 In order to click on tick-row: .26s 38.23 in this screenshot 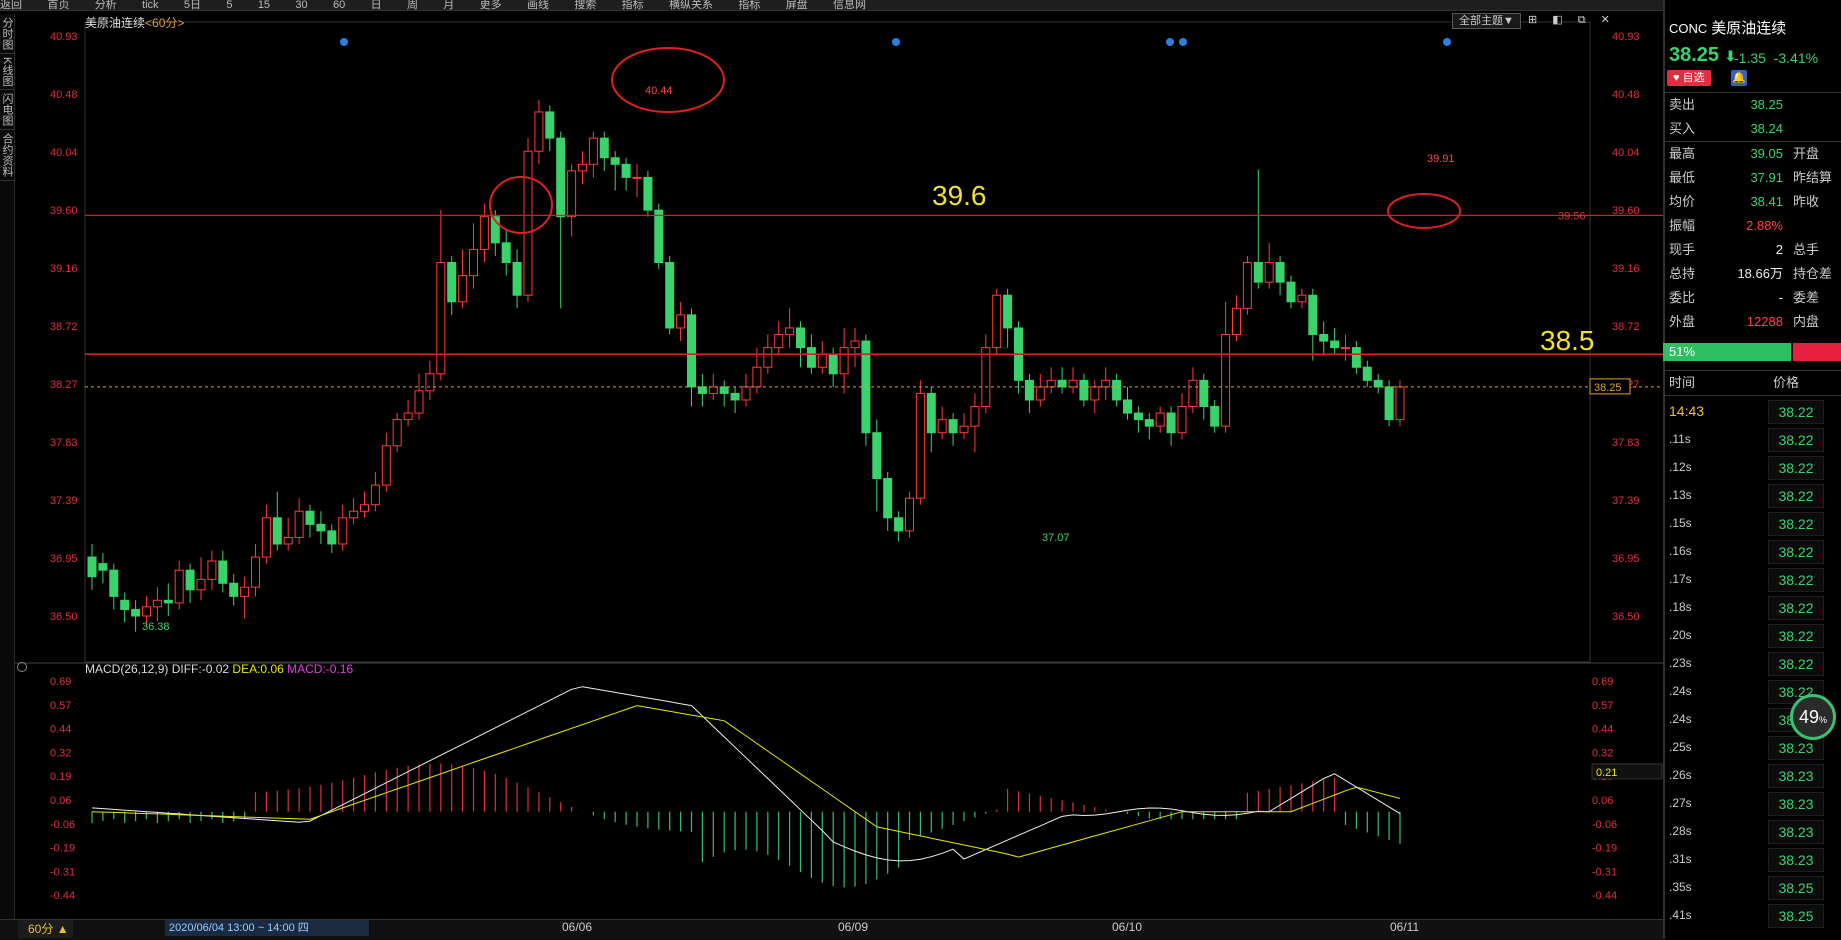, I will do `click(1752, 776)`.